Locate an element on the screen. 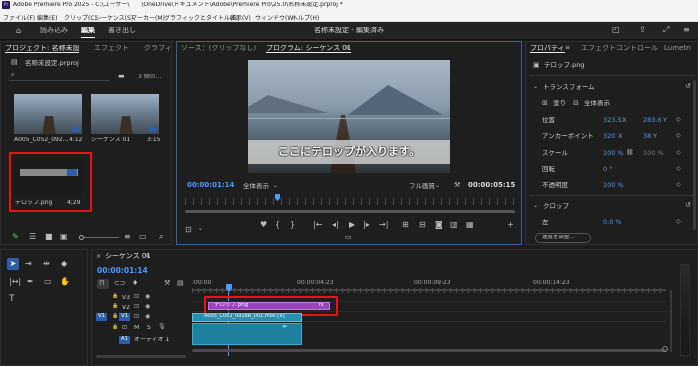 This screenshot has width=698, height=366. lift-icon: ⊞ is located at coordinates (405, 225).